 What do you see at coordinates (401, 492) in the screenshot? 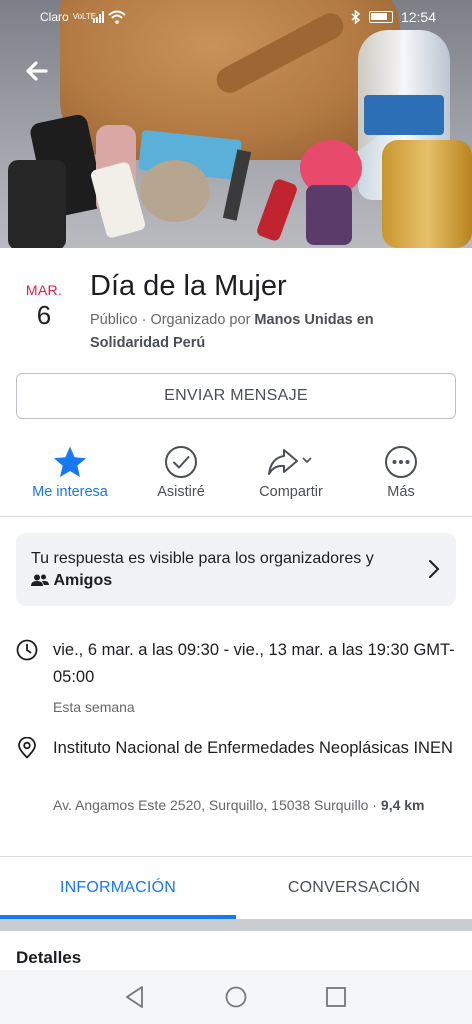
I see `more-label: Más` at bounding box center [401, 492].